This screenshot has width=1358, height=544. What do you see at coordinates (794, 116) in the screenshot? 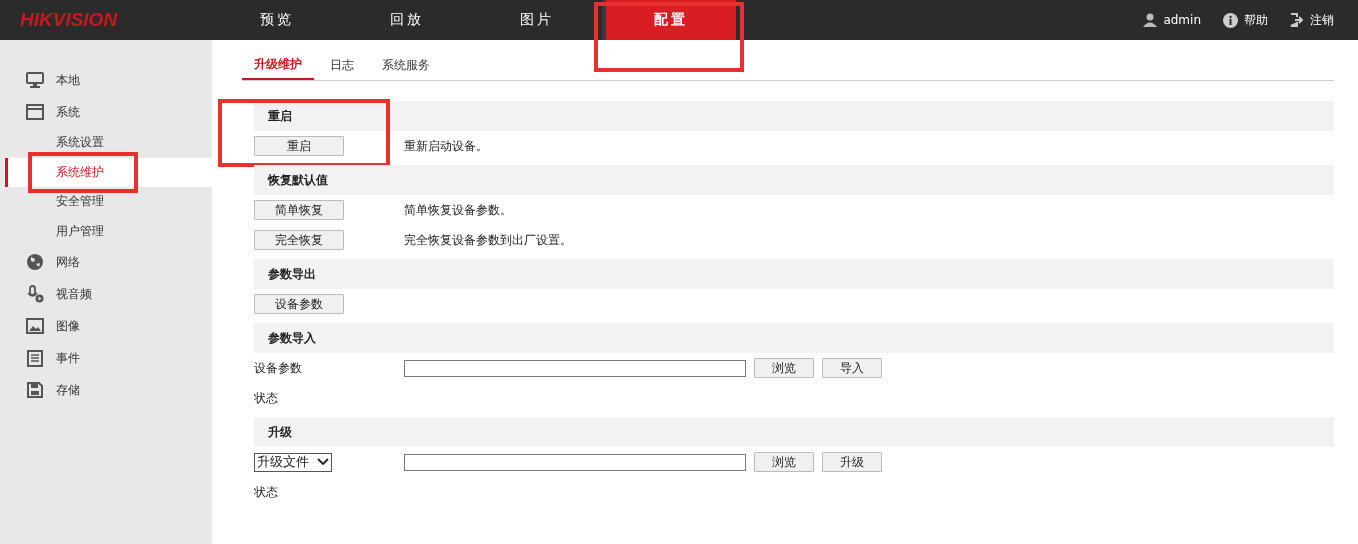
I see `section-header: 重启` at bounding box center [794, 116].